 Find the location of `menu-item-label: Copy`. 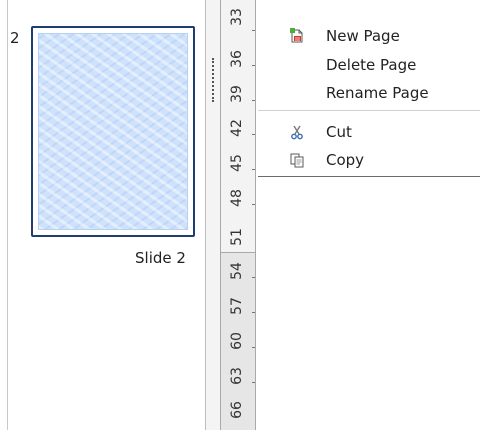

menu-item-label: Copy is located at coordinates (345, 160).